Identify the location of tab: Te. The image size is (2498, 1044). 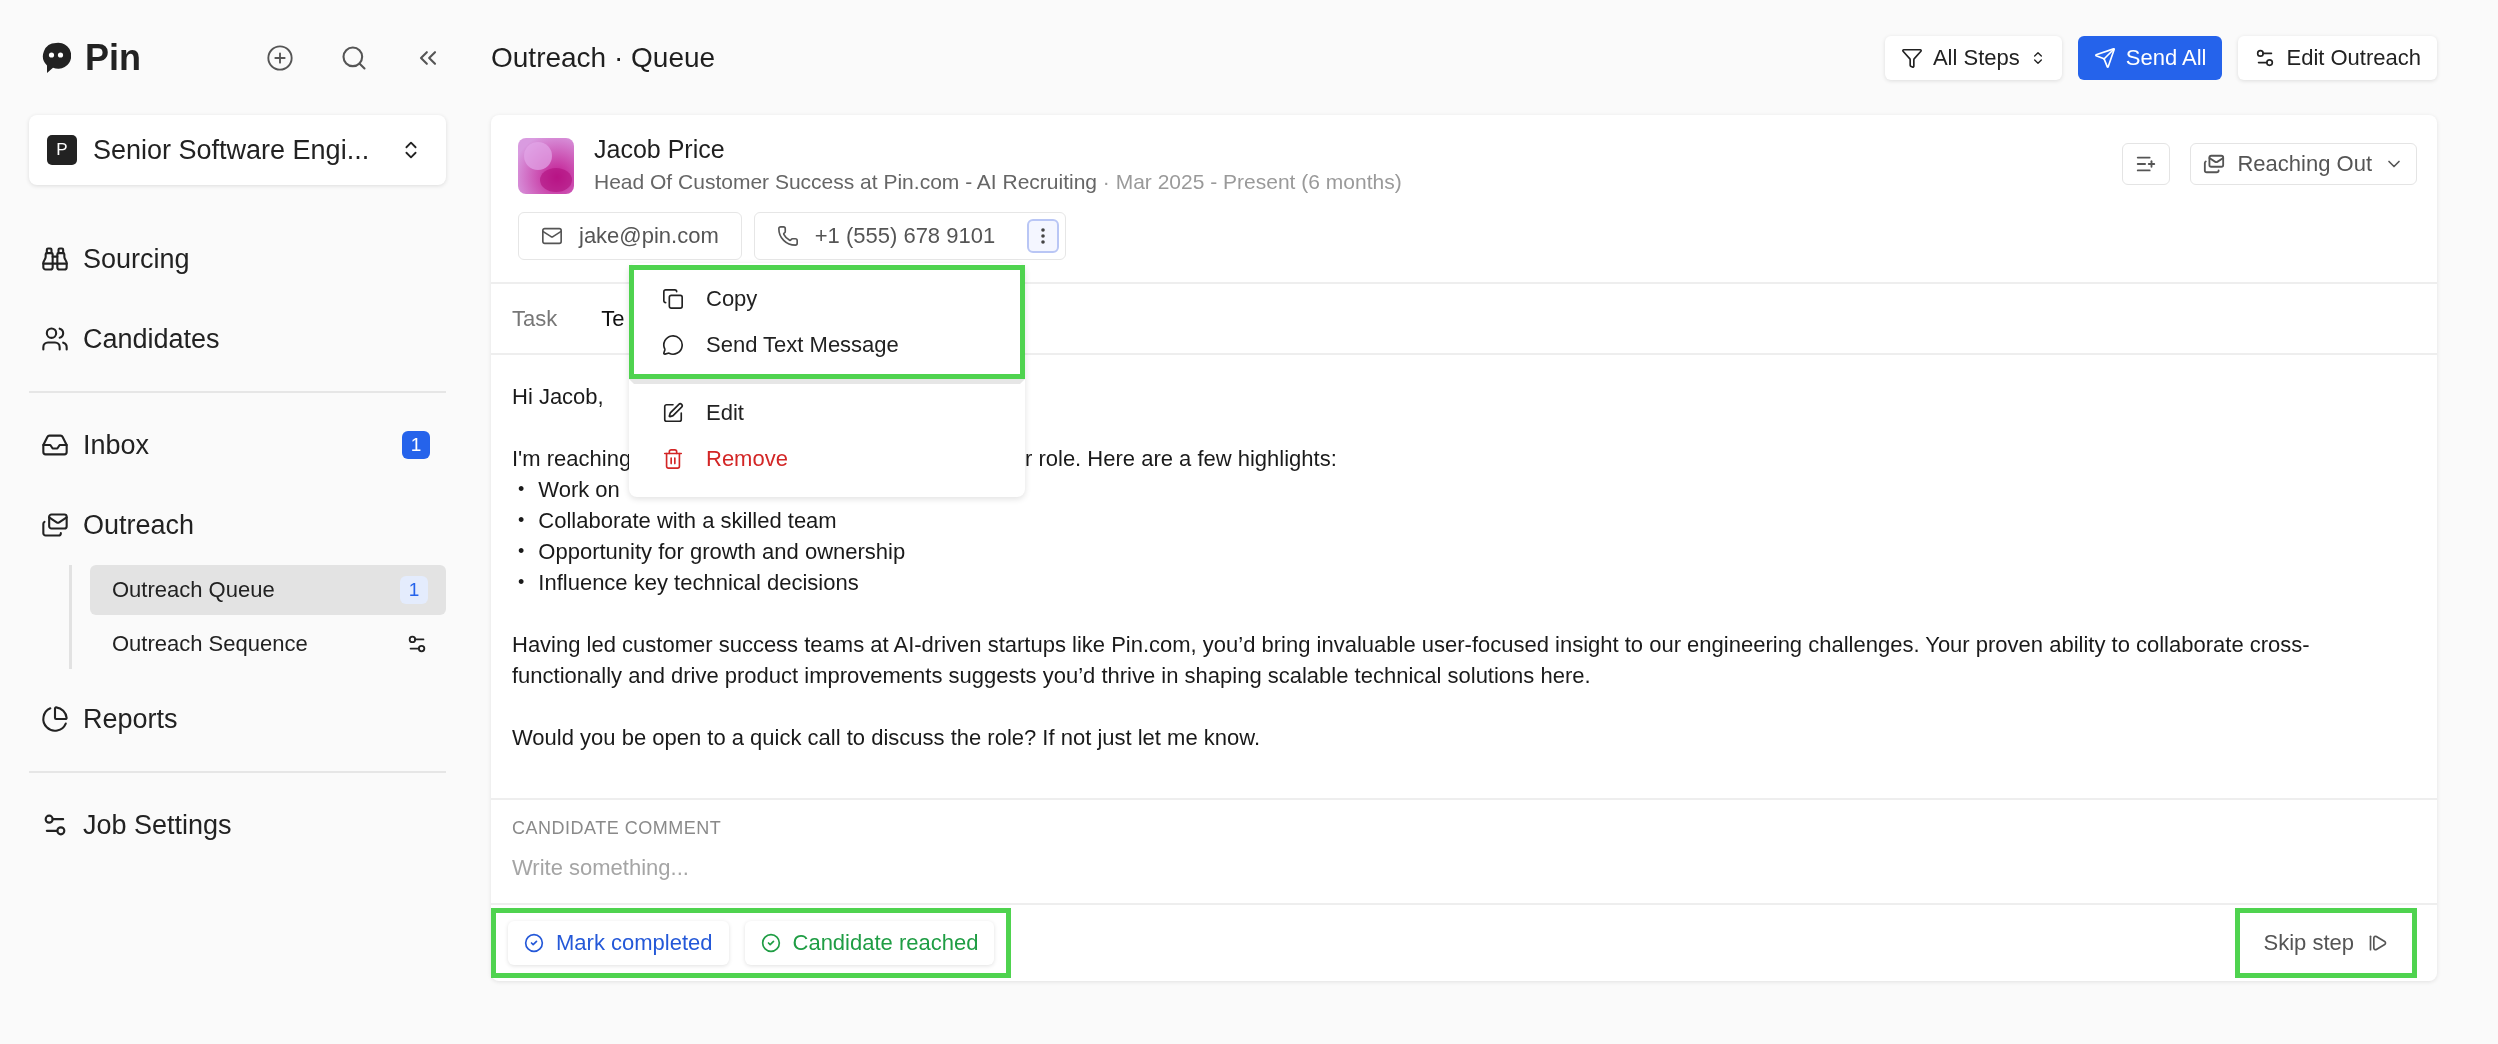
(613, 318).